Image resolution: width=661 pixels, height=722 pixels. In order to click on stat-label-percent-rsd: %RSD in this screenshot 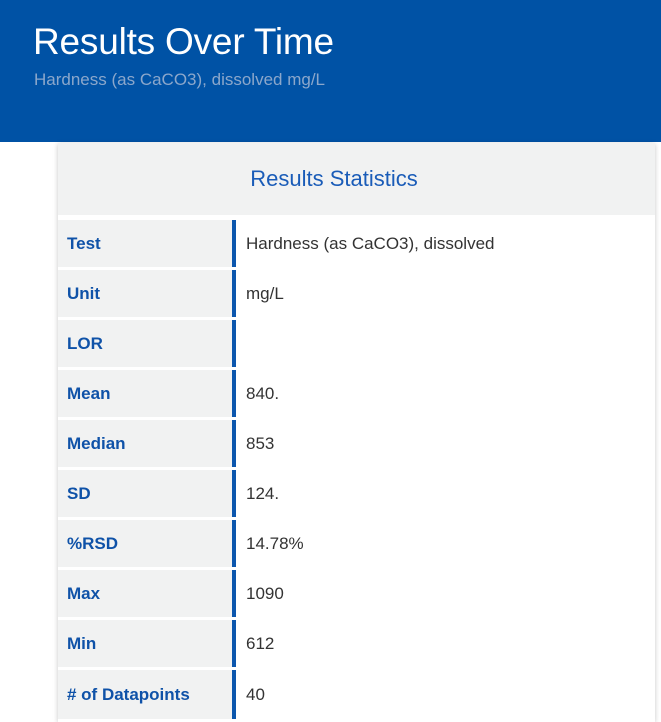, I will do `click(147, 543)`.